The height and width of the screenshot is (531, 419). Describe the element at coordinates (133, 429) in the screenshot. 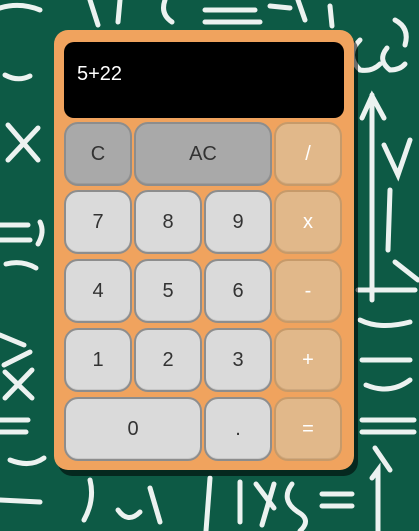

I see `zero-button: 0` at that location.